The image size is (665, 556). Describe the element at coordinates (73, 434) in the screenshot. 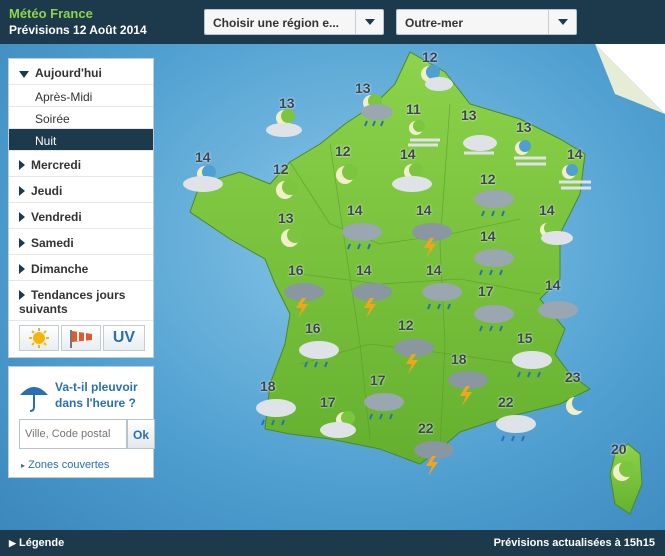

I see `city-postcode-input` at that location.